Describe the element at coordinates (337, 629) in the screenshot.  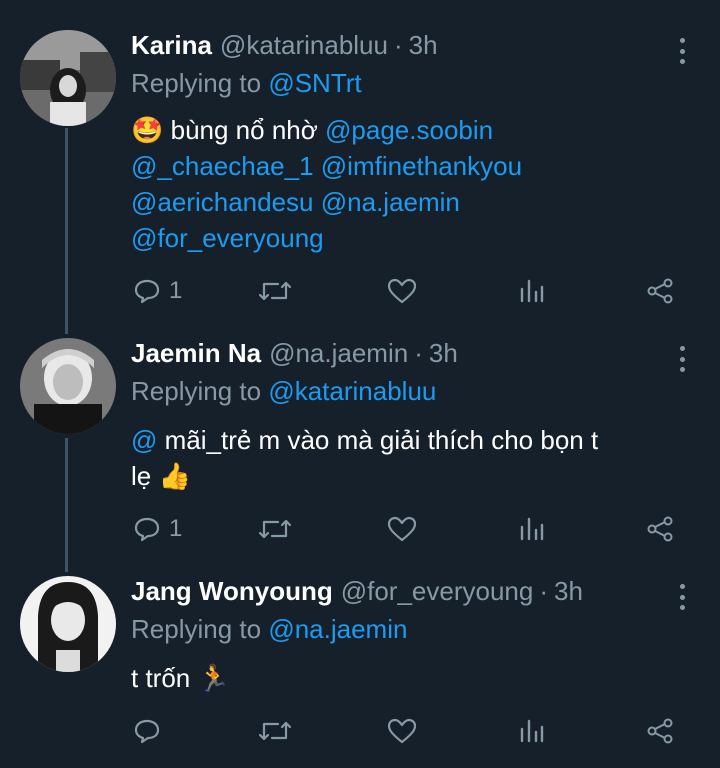
I see `replying-to-mention: @na.jaemin` at that location.